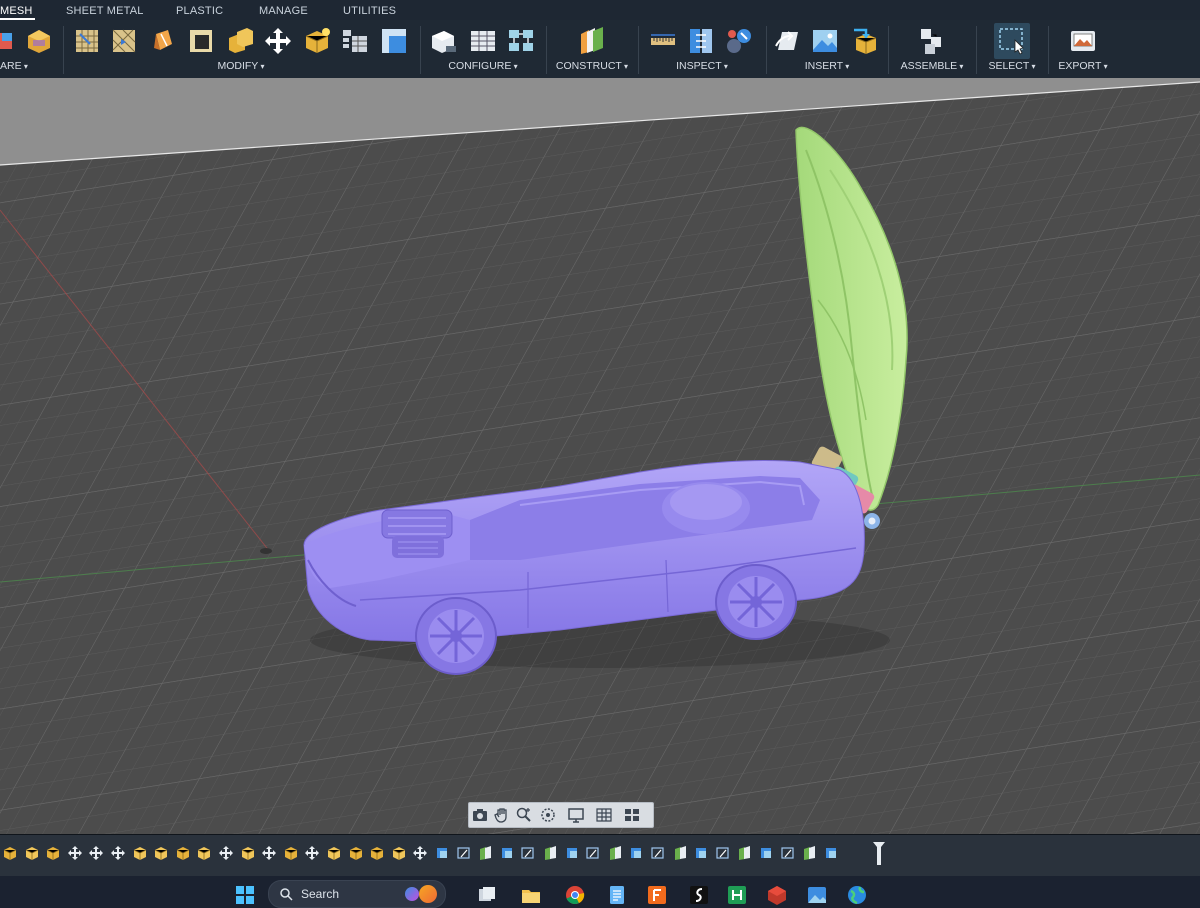 This screenshot has height=908, width=1200. Describe the element at coordinates (702, 66) in the screenshot. I see `group-label-inspect: INSPECT` at that location.